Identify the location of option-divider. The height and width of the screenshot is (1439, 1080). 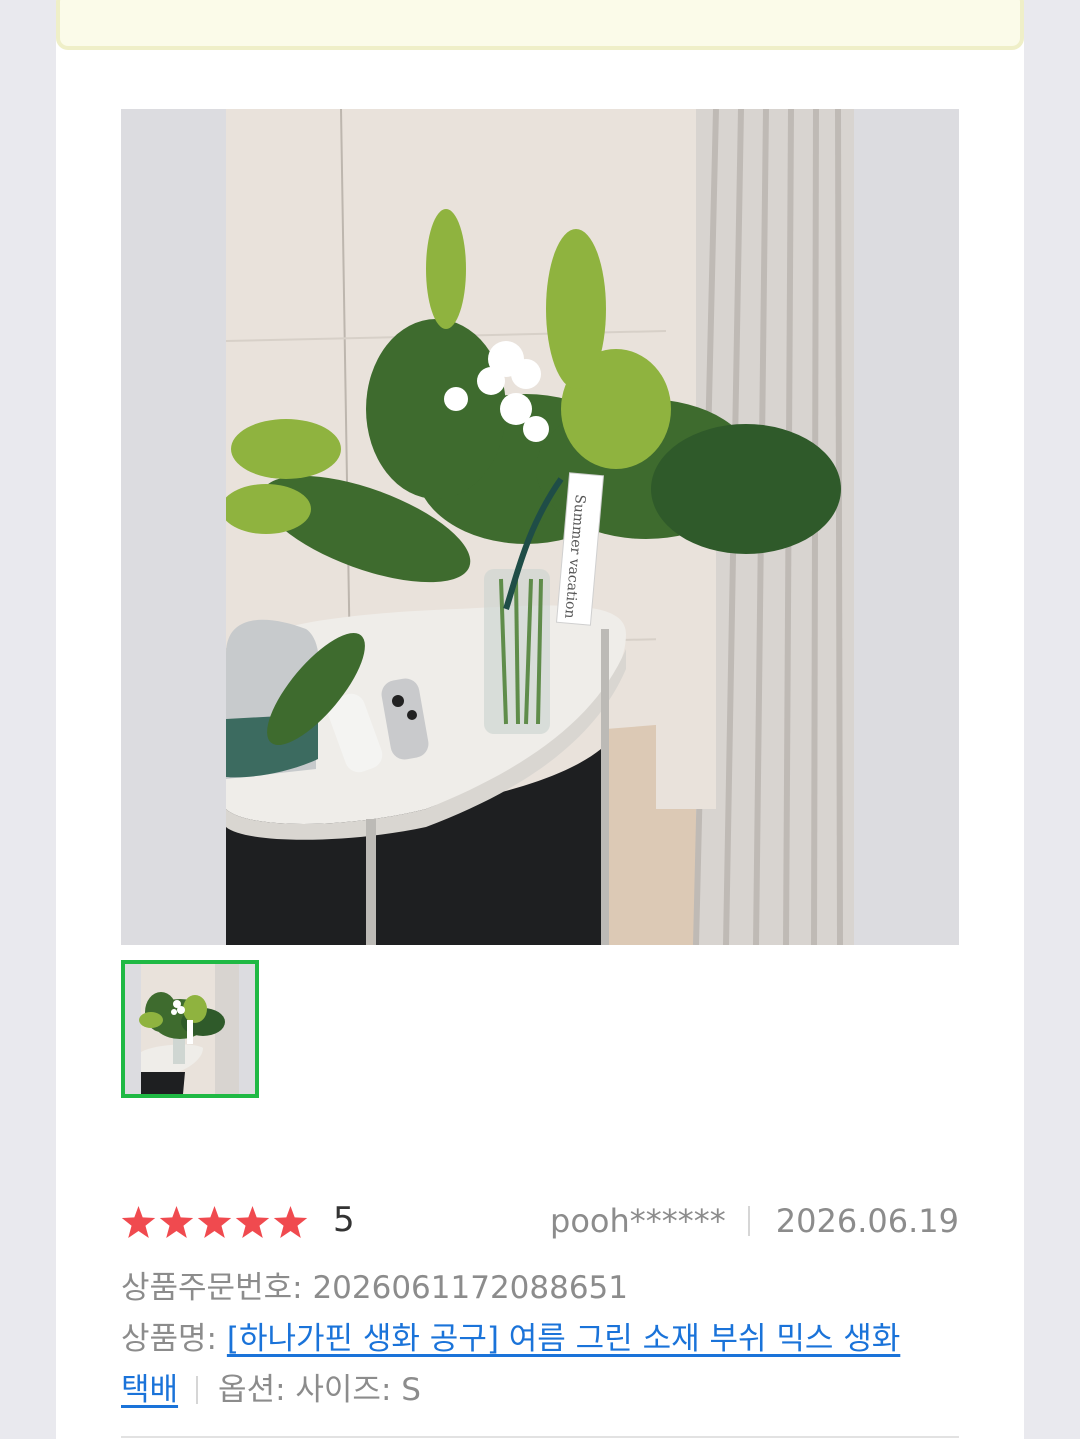
(197, 1390).